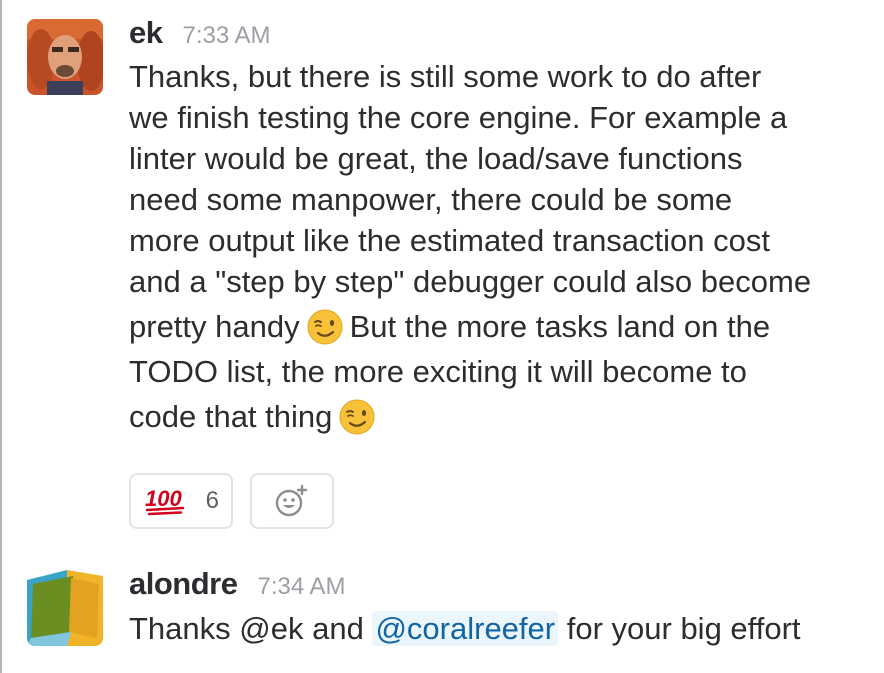 Image resolution: width=884 pixels, height=673 pixels. I want to click on add-reaction-button, so click(292, 501).